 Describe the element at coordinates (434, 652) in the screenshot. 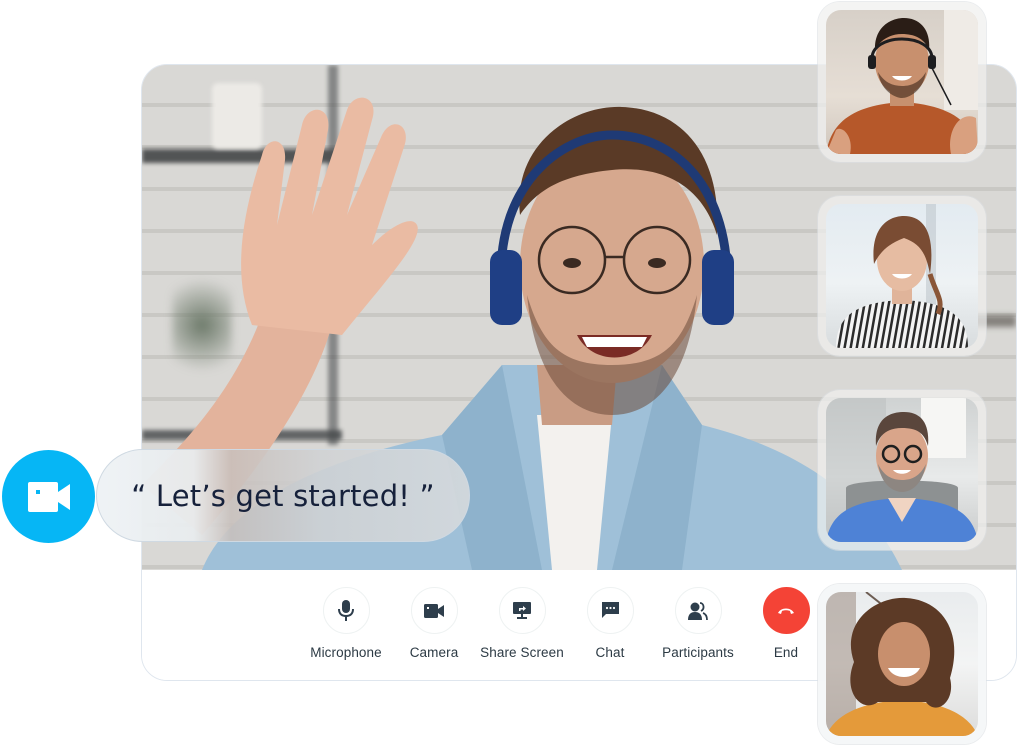

I see `camera-label: Camera` at that location.